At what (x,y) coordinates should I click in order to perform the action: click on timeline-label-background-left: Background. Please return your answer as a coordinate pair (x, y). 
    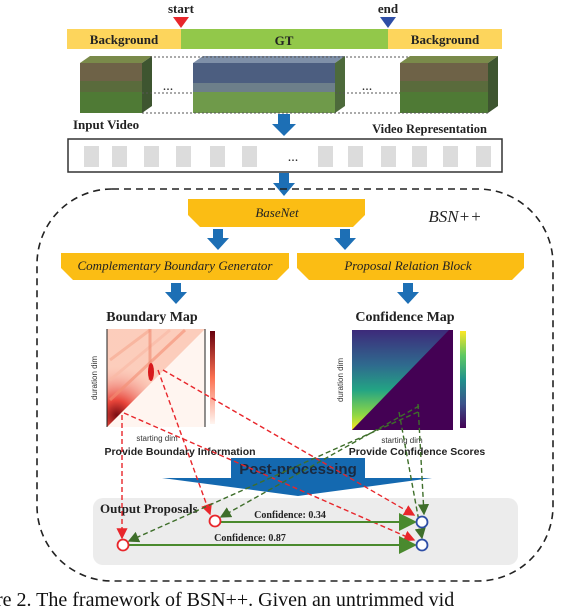
    Looking at the image, I should click on (124, 39).